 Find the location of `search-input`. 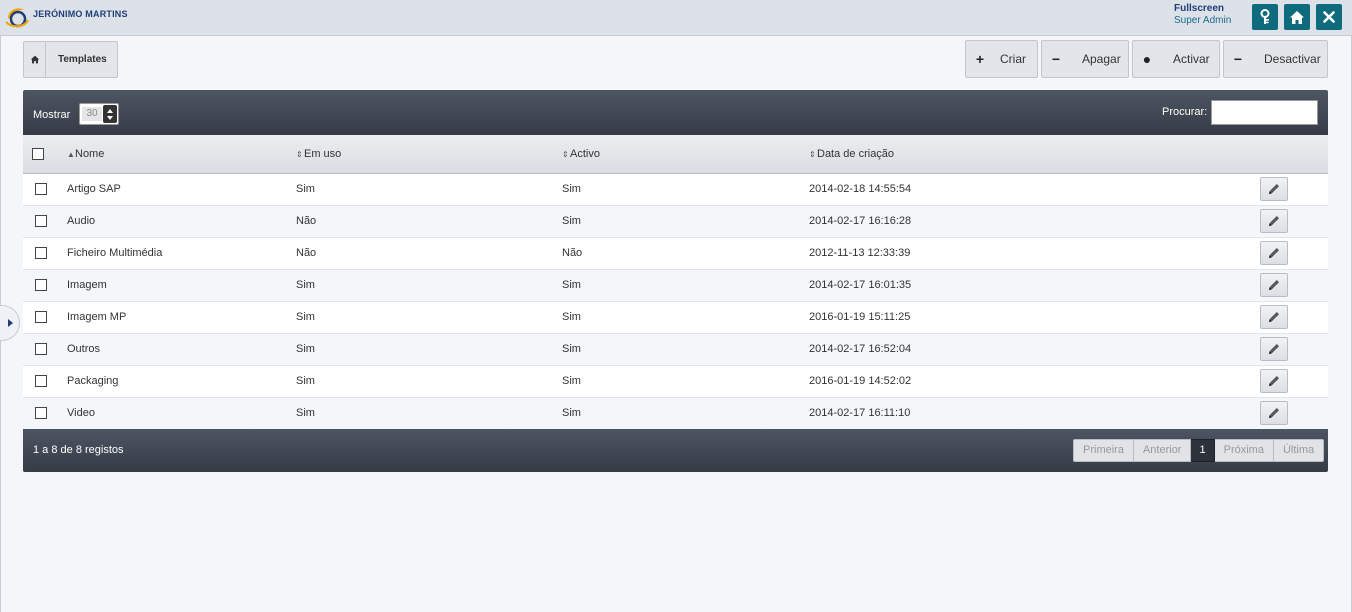

search-input is located at coordinates (1264, 112).